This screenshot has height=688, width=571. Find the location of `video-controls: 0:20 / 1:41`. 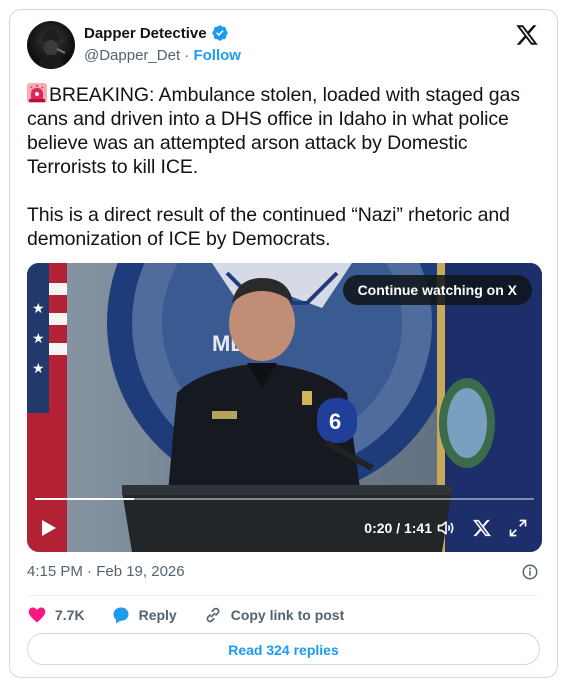

video-controls: 0:20 / 1:41 is located at coordinates (284, 529).